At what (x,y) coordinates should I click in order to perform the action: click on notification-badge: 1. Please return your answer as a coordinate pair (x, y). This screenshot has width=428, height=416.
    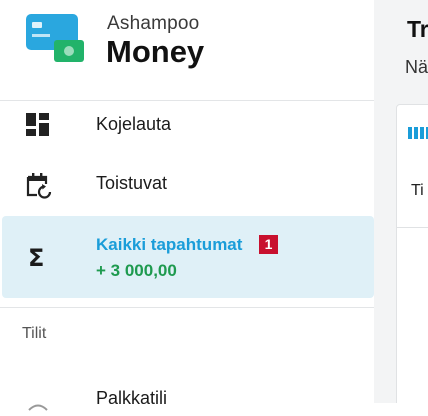
    Looking at the image, I should click on (268, 244).